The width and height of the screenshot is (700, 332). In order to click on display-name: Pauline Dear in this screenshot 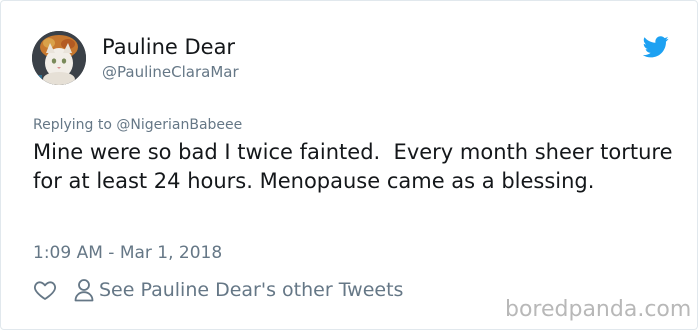, I will do `click(168, 47)`.